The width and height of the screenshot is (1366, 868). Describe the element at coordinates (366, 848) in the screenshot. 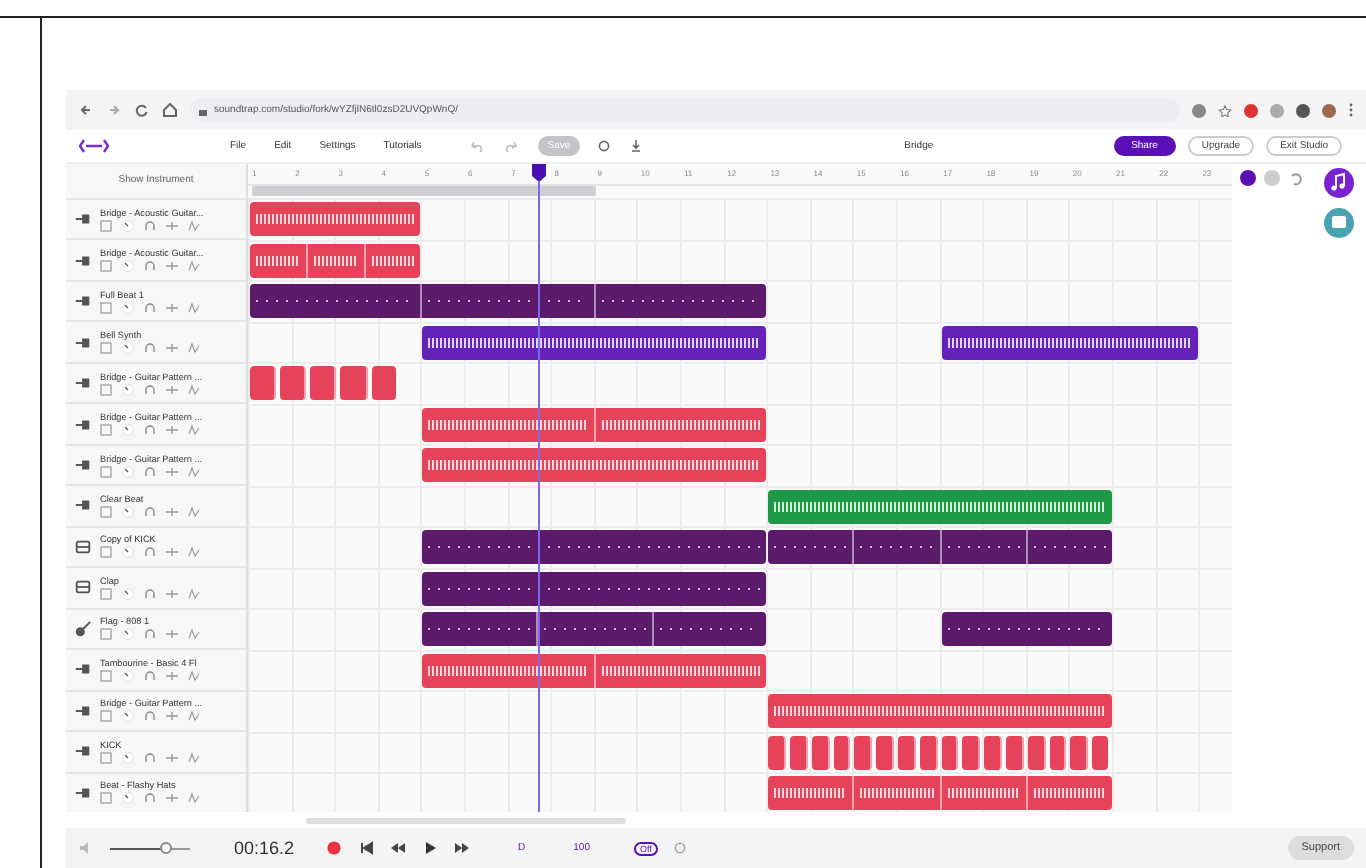

I see `skip-to-start-icon` at that location.